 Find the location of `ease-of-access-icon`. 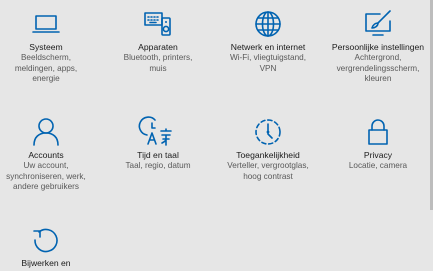

ease-of-access-icon is located at coordinates (268, 132).